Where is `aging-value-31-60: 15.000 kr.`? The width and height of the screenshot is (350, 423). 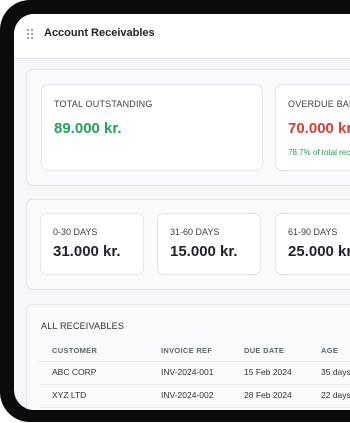 aging-value-31-60: 15.000 kr. is located at coordinates (204, 251).